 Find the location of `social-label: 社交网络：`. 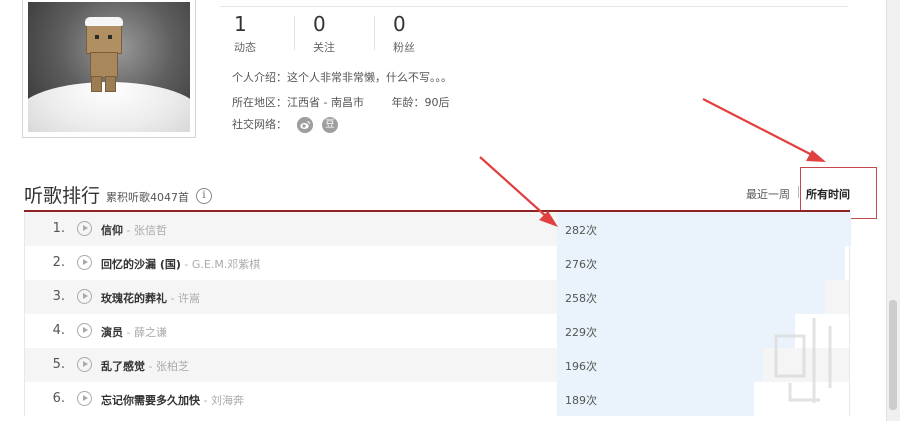

social-label: 社交网络： is located at coordinates (259, 124).